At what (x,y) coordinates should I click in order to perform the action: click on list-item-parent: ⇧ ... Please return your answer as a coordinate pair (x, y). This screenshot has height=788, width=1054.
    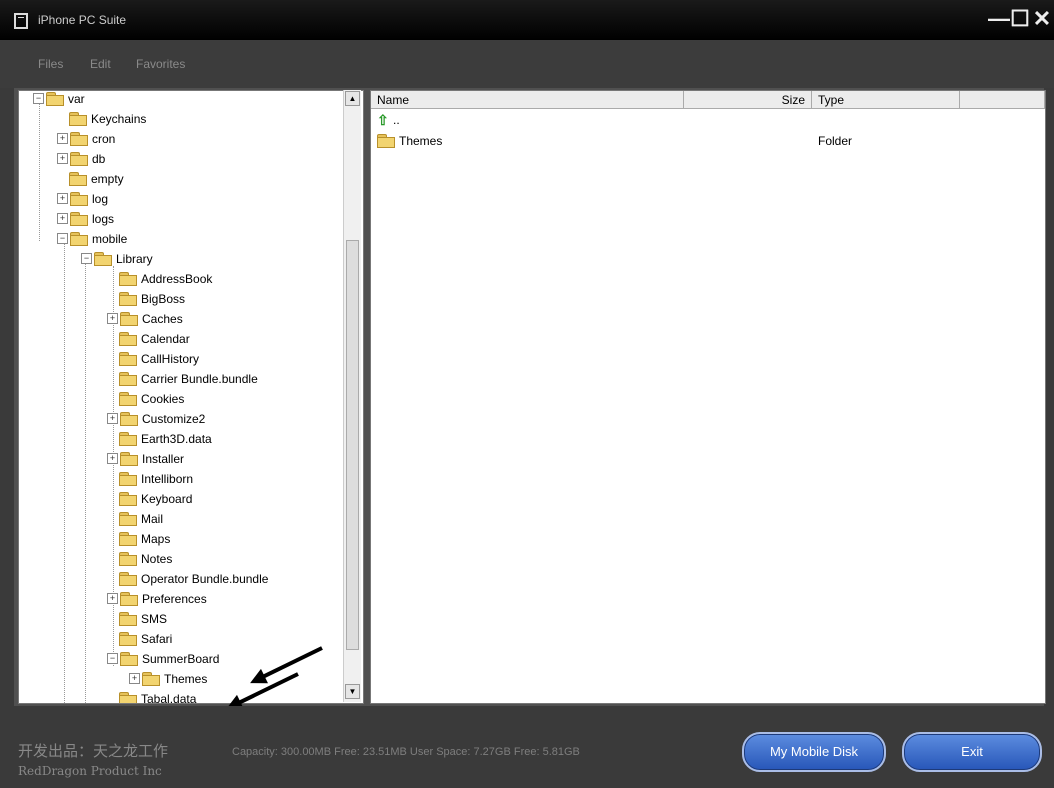
    Looking at the image, I should click on (708, 121).